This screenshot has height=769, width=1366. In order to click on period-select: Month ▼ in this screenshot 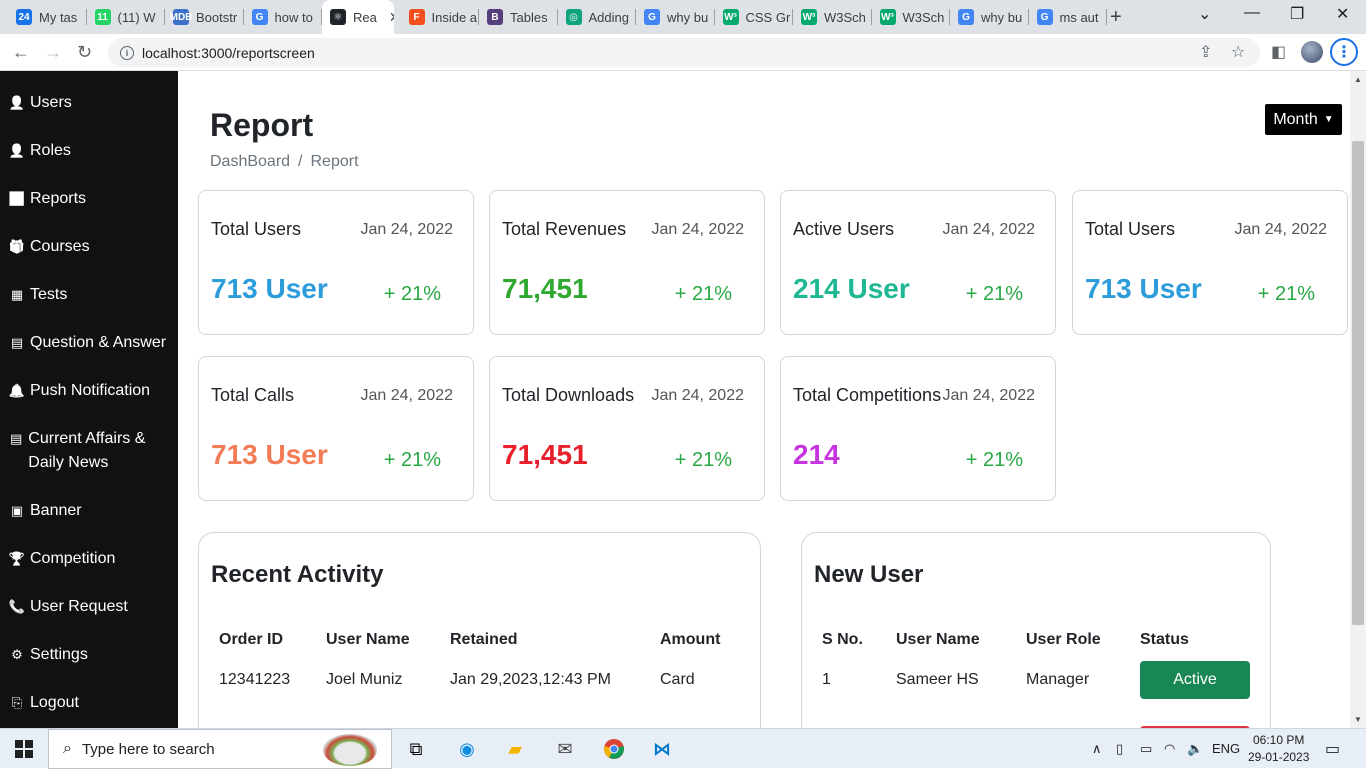, I will do `click(1303, 119)`.